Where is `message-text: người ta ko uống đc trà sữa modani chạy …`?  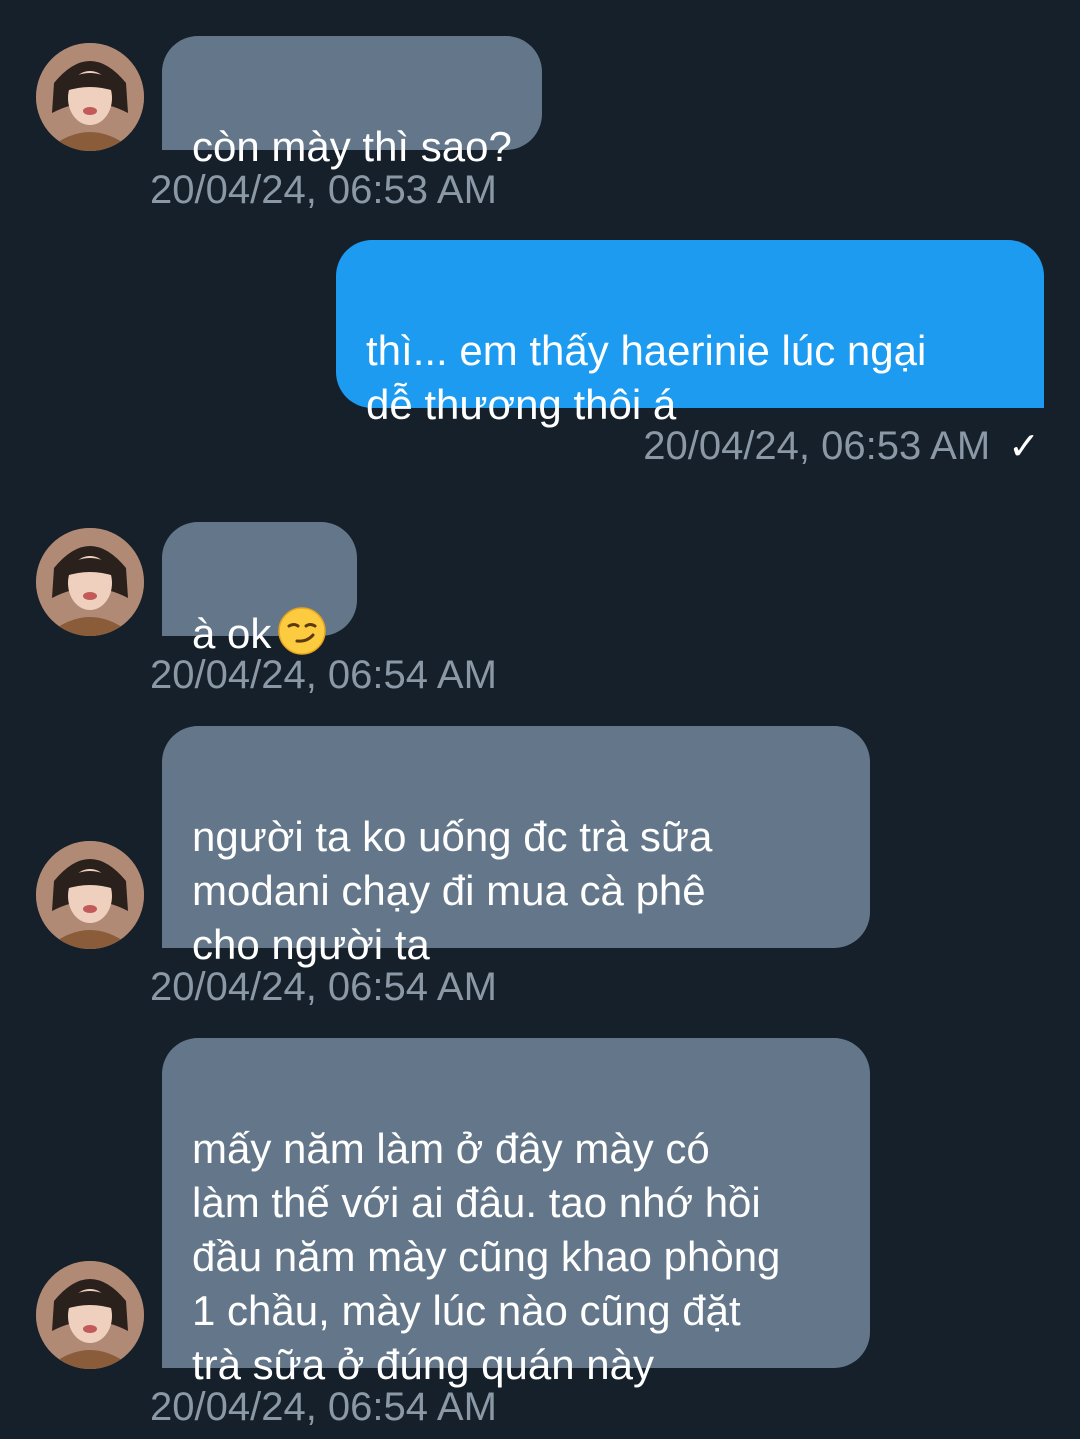 message-text: người ta ko uống đc trà sữa modani chạy … is located at coordinates (452, 890).